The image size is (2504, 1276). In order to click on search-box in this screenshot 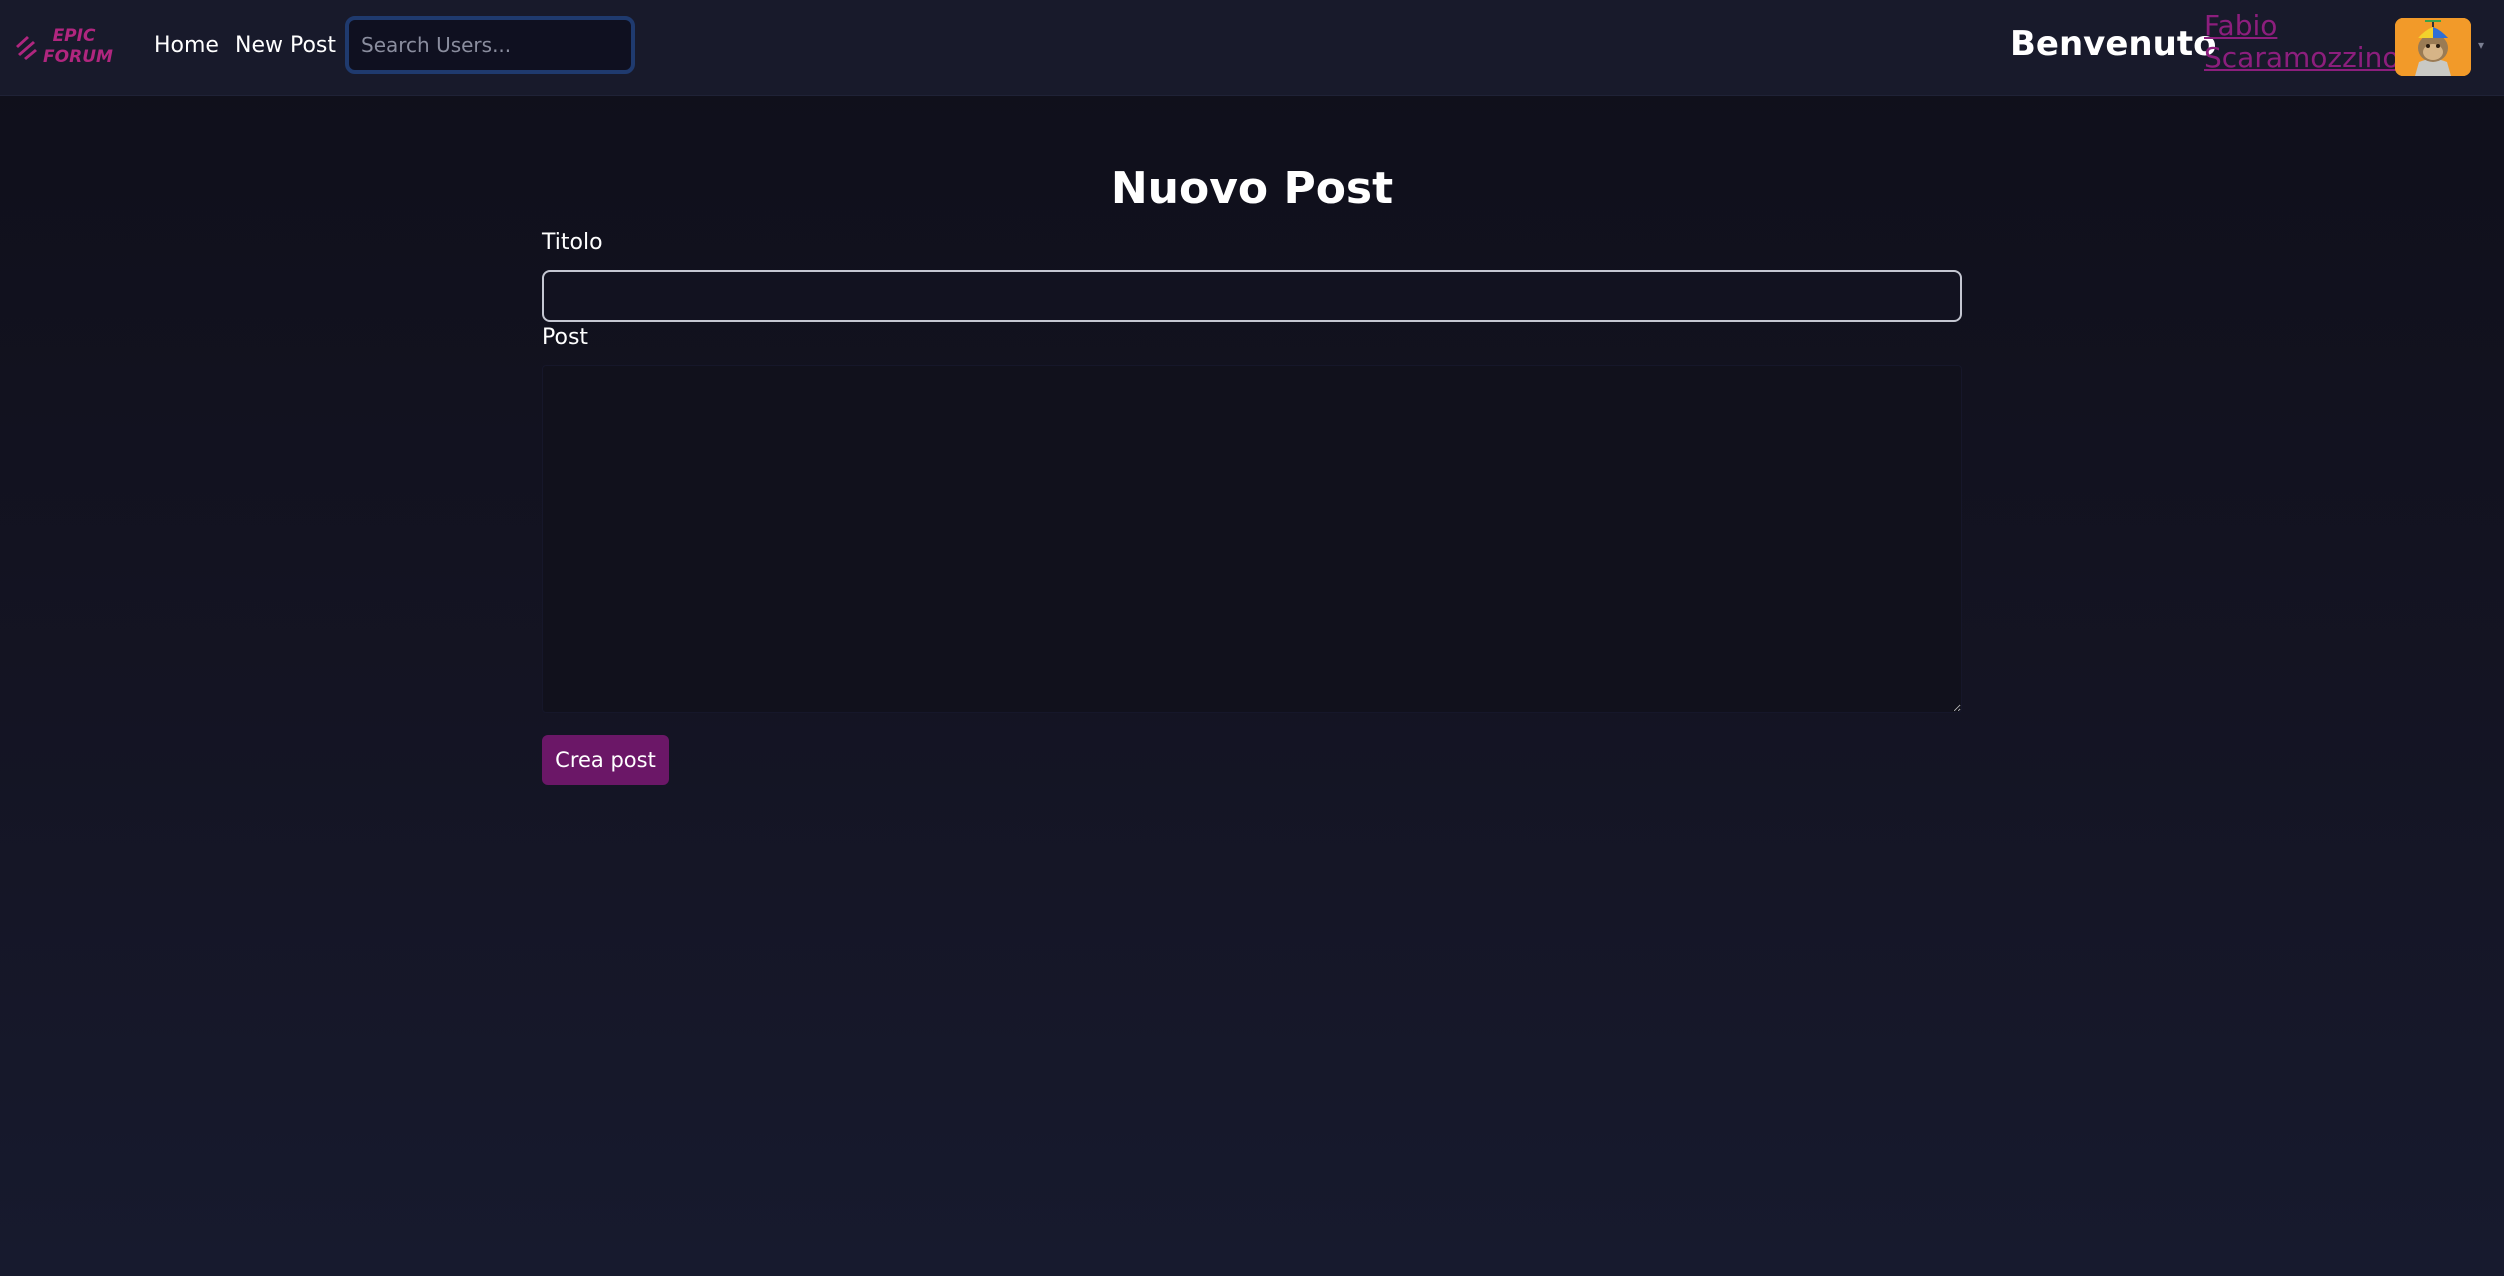, I will do `click(490, 45)`.